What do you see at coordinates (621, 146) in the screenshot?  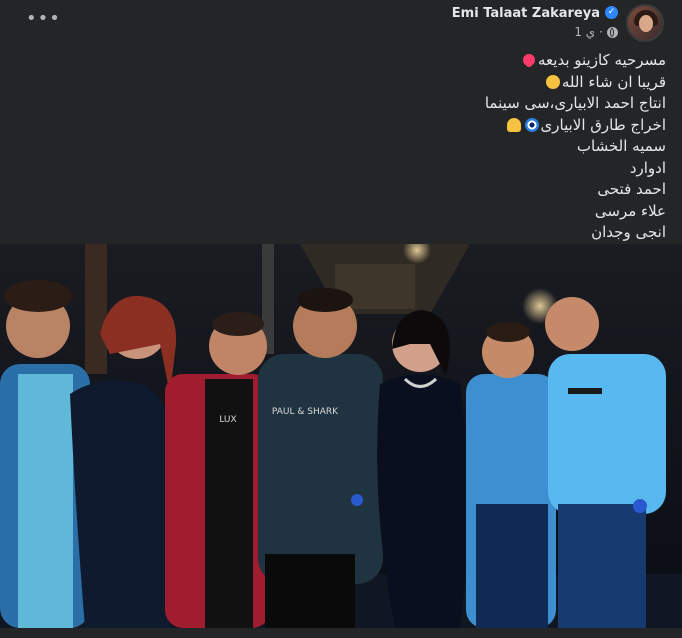 I see `post-line-5: سميه الخشاب` at bounding box center [621, 146].